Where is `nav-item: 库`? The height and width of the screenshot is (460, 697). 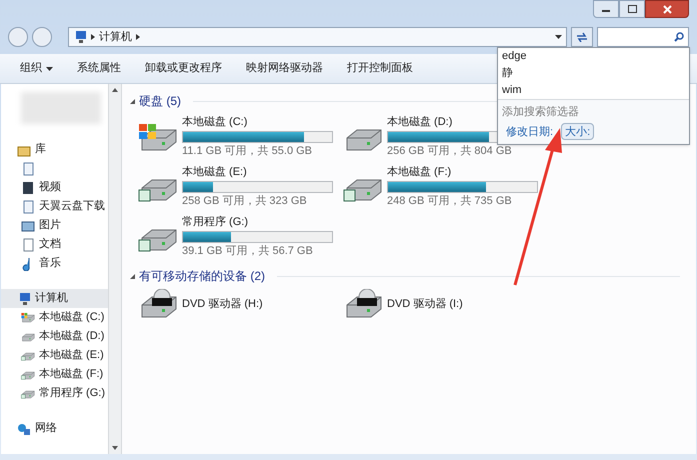
nav-item: 库 is located at coordinates (54, 149).